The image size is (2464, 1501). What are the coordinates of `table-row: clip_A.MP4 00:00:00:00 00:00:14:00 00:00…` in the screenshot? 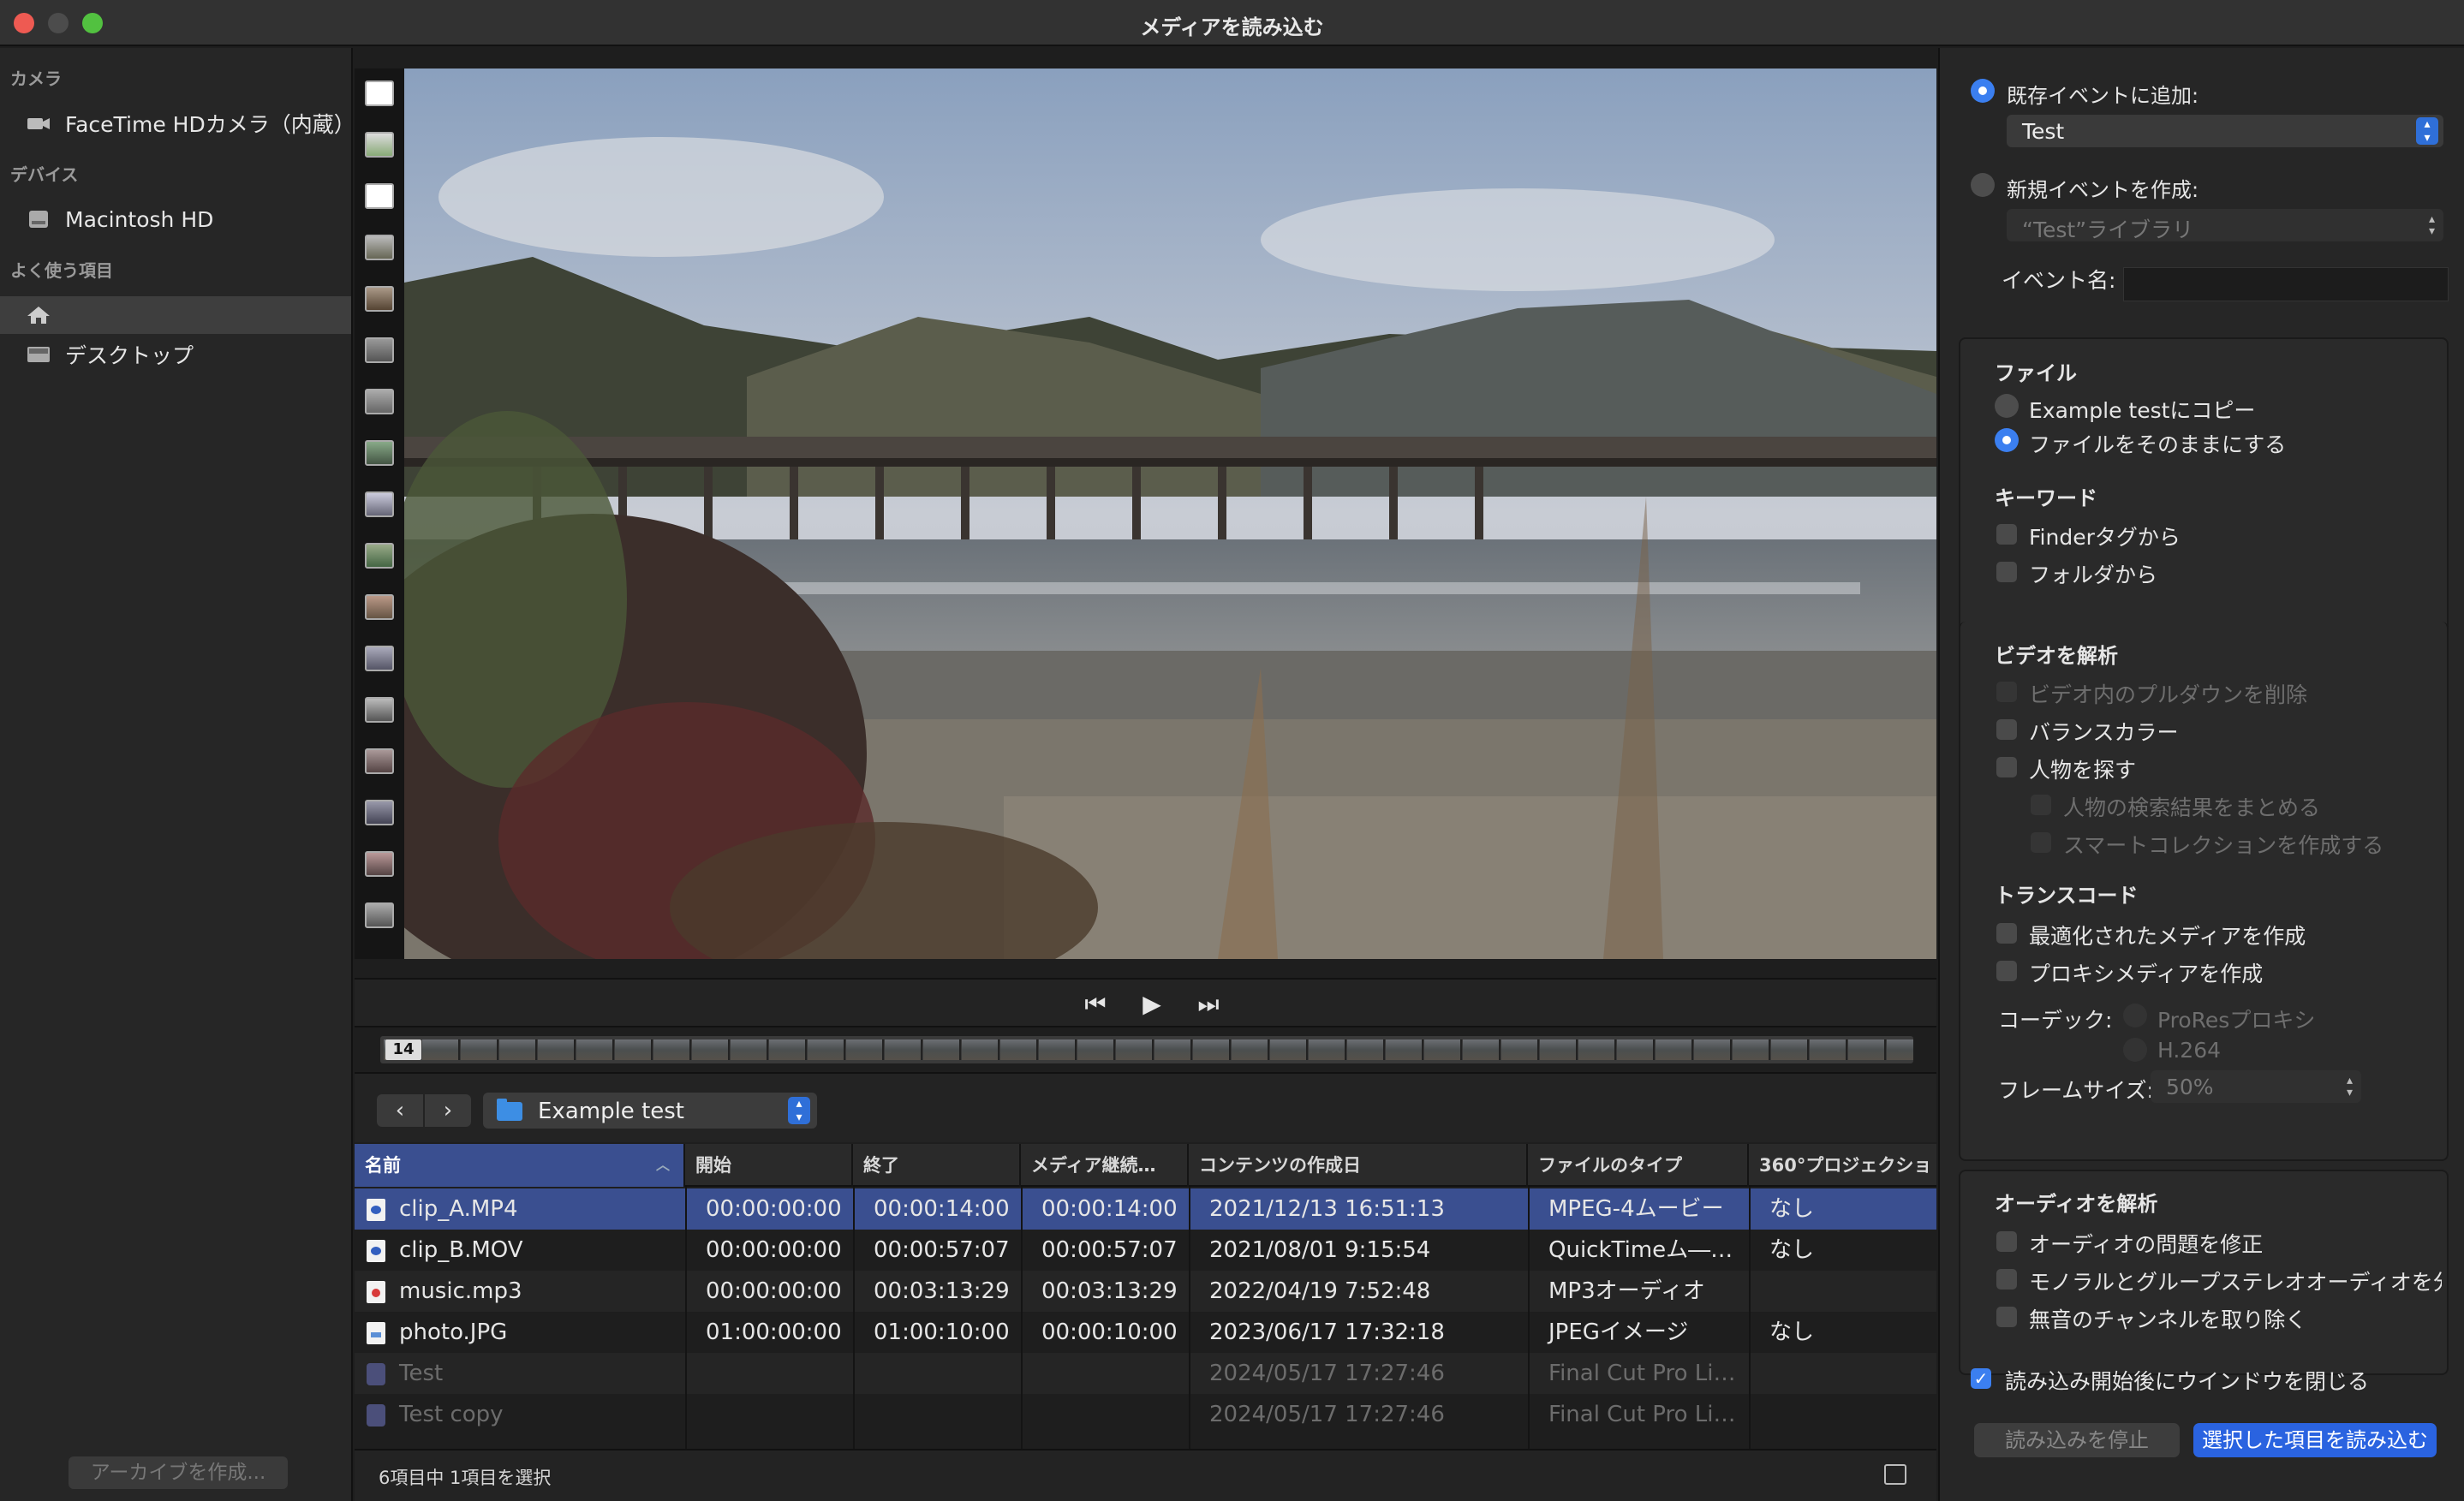 It's located at (1145, 1209).